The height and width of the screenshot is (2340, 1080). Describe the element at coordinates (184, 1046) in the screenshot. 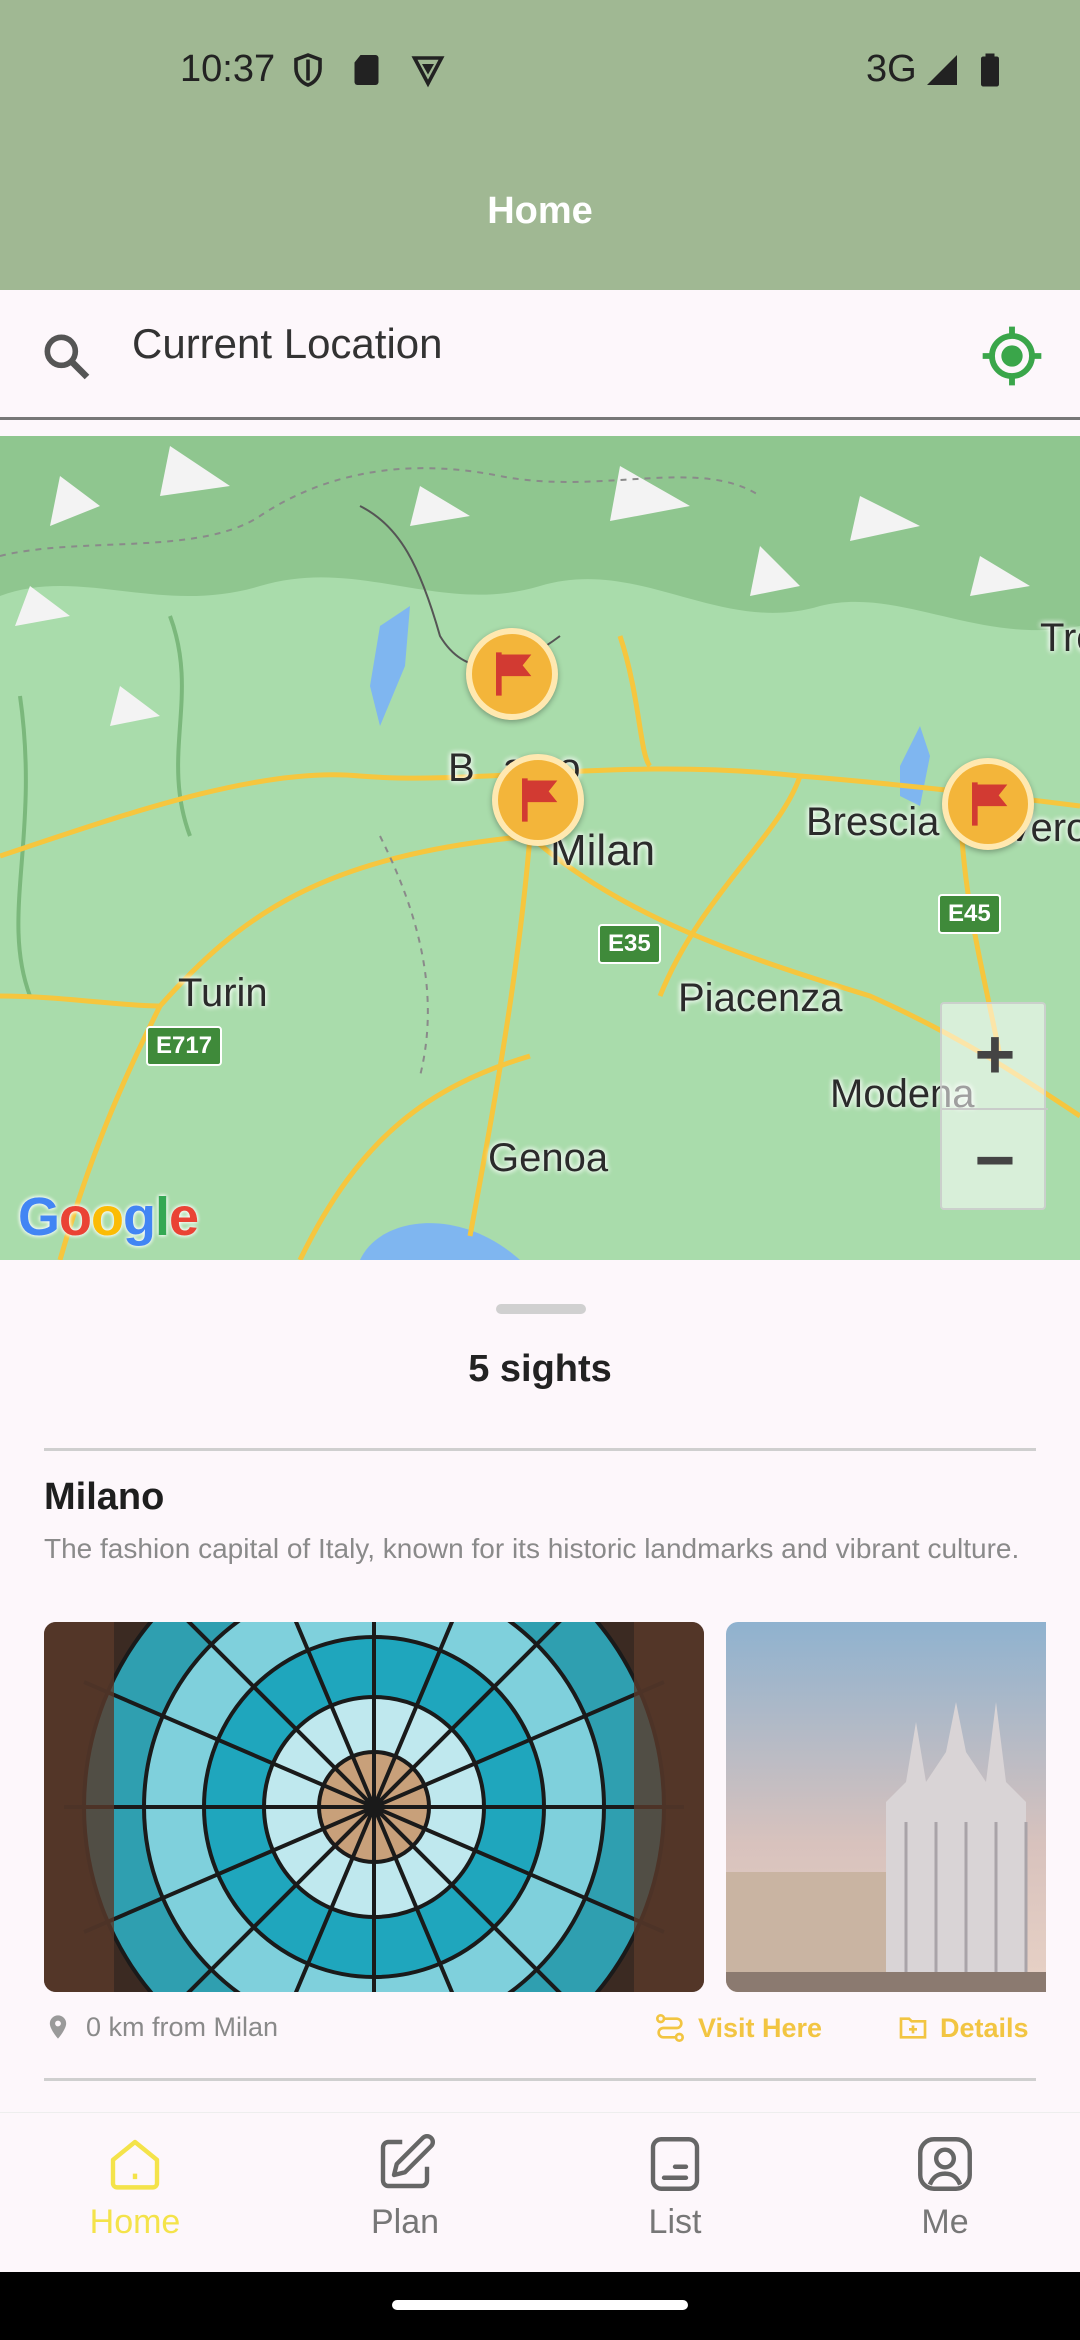

I see `road-badge-e717: E717` at that location.